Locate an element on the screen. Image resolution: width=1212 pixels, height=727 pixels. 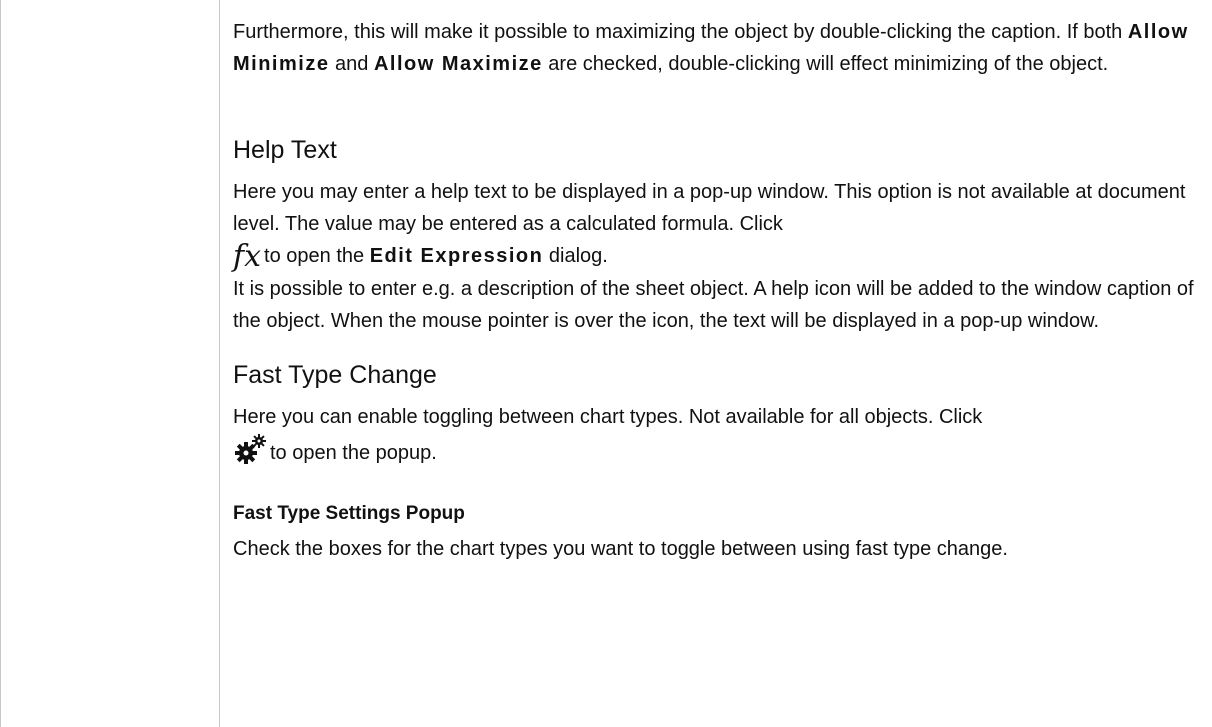
help-text-2: to open the is located at coordinates (317, 256).